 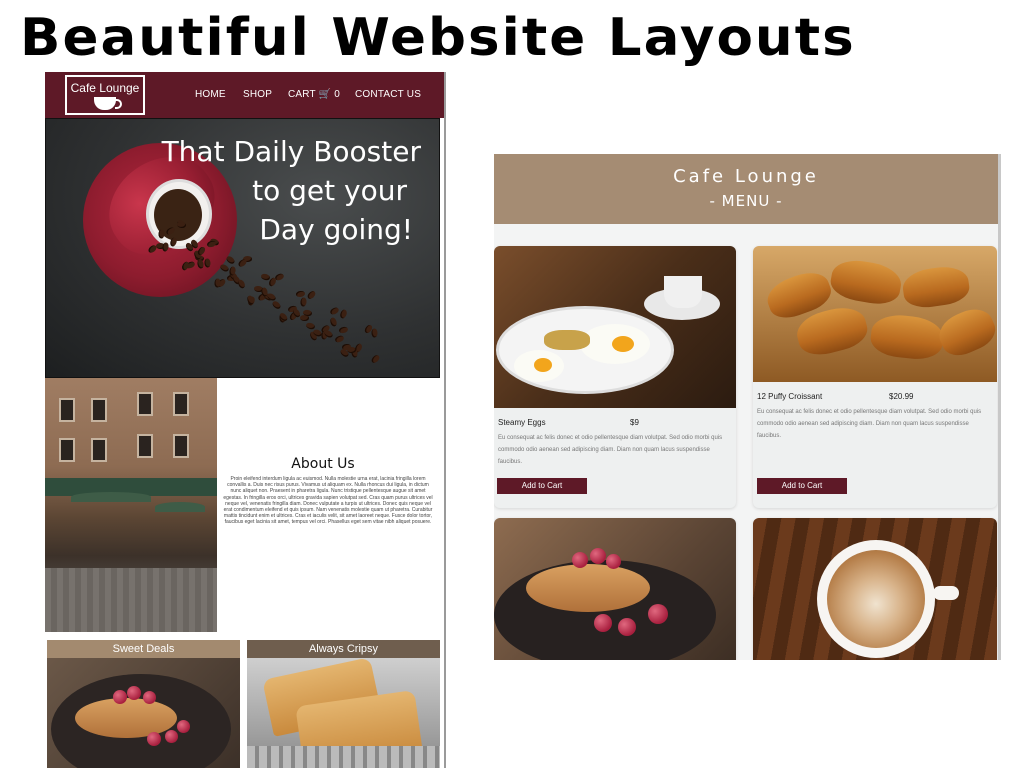 I want to click on cart-count: 0, so click(x=337, y=94).